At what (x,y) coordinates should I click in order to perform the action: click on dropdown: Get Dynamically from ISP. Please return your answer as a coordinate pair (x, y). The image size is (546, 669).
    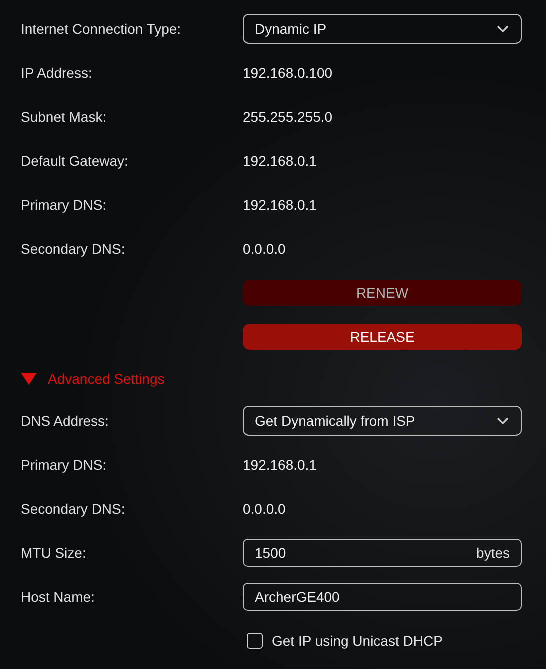
    Looking at the image, I should click on (382, 421).